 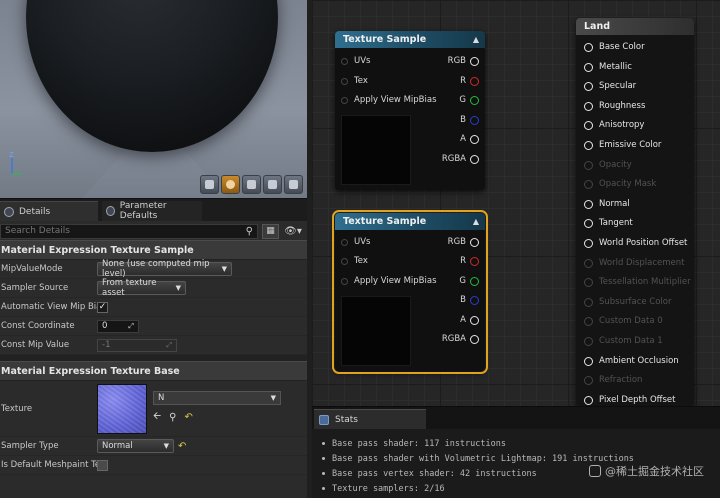 I want to click on input-pin-roughness: Roughness, so click(x=614, y=106).